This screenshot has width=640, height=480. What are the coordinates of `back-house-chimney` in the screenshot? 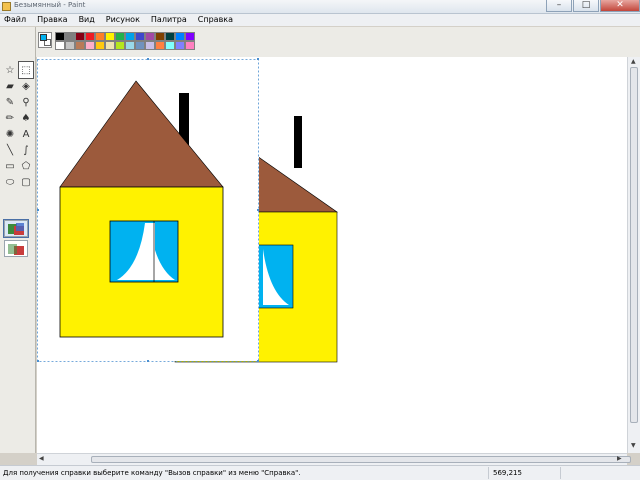 It's located at (298, 142).